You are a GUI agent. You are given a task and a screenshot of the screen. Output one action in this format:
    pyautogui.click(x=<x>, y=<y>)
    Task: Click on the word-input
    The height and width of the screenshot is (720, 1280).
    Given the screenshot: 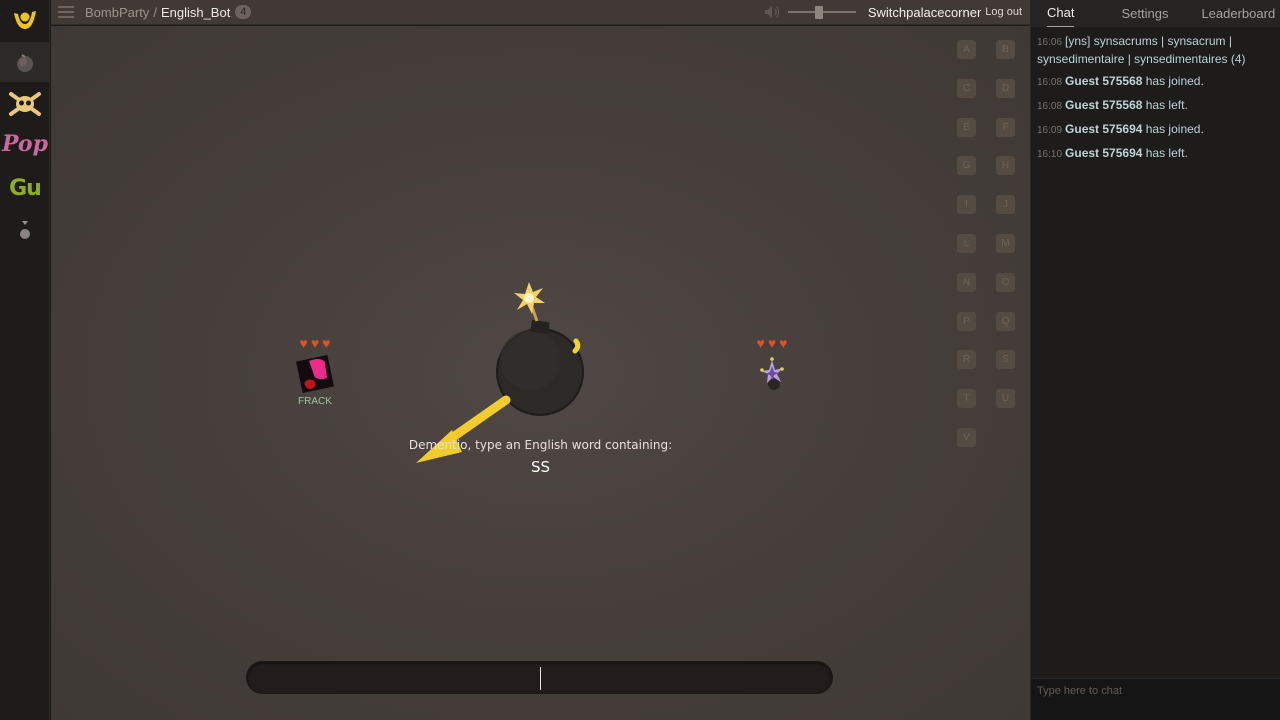 What is the action you would take?
    pyautogui.click(x=539, y=677)
    